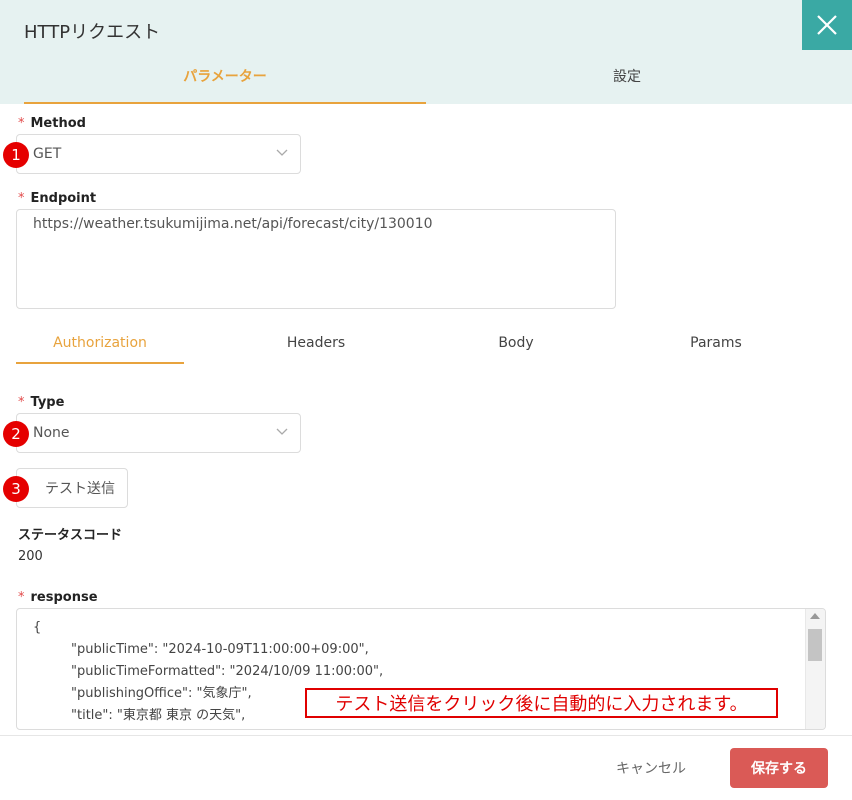  I want to click on test-send-button: テスト送信, so click(72, 488).